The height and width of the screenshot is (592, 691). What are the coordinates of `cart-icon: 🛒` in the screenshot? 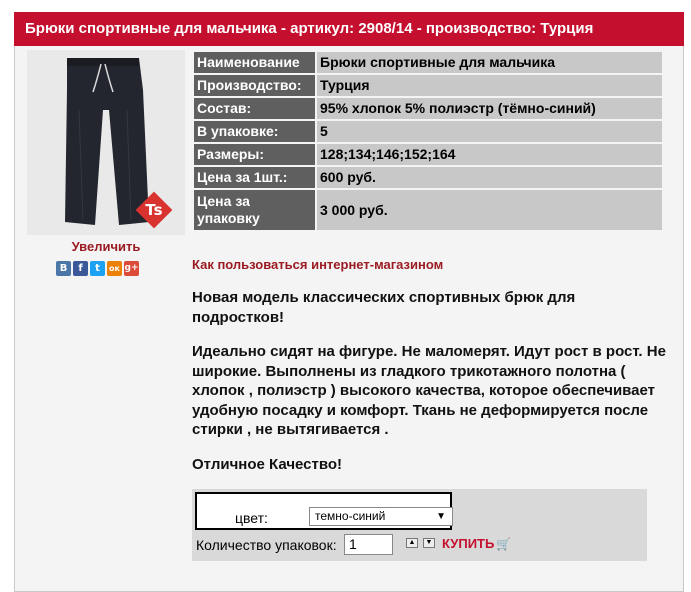 It's located at (504, 543).